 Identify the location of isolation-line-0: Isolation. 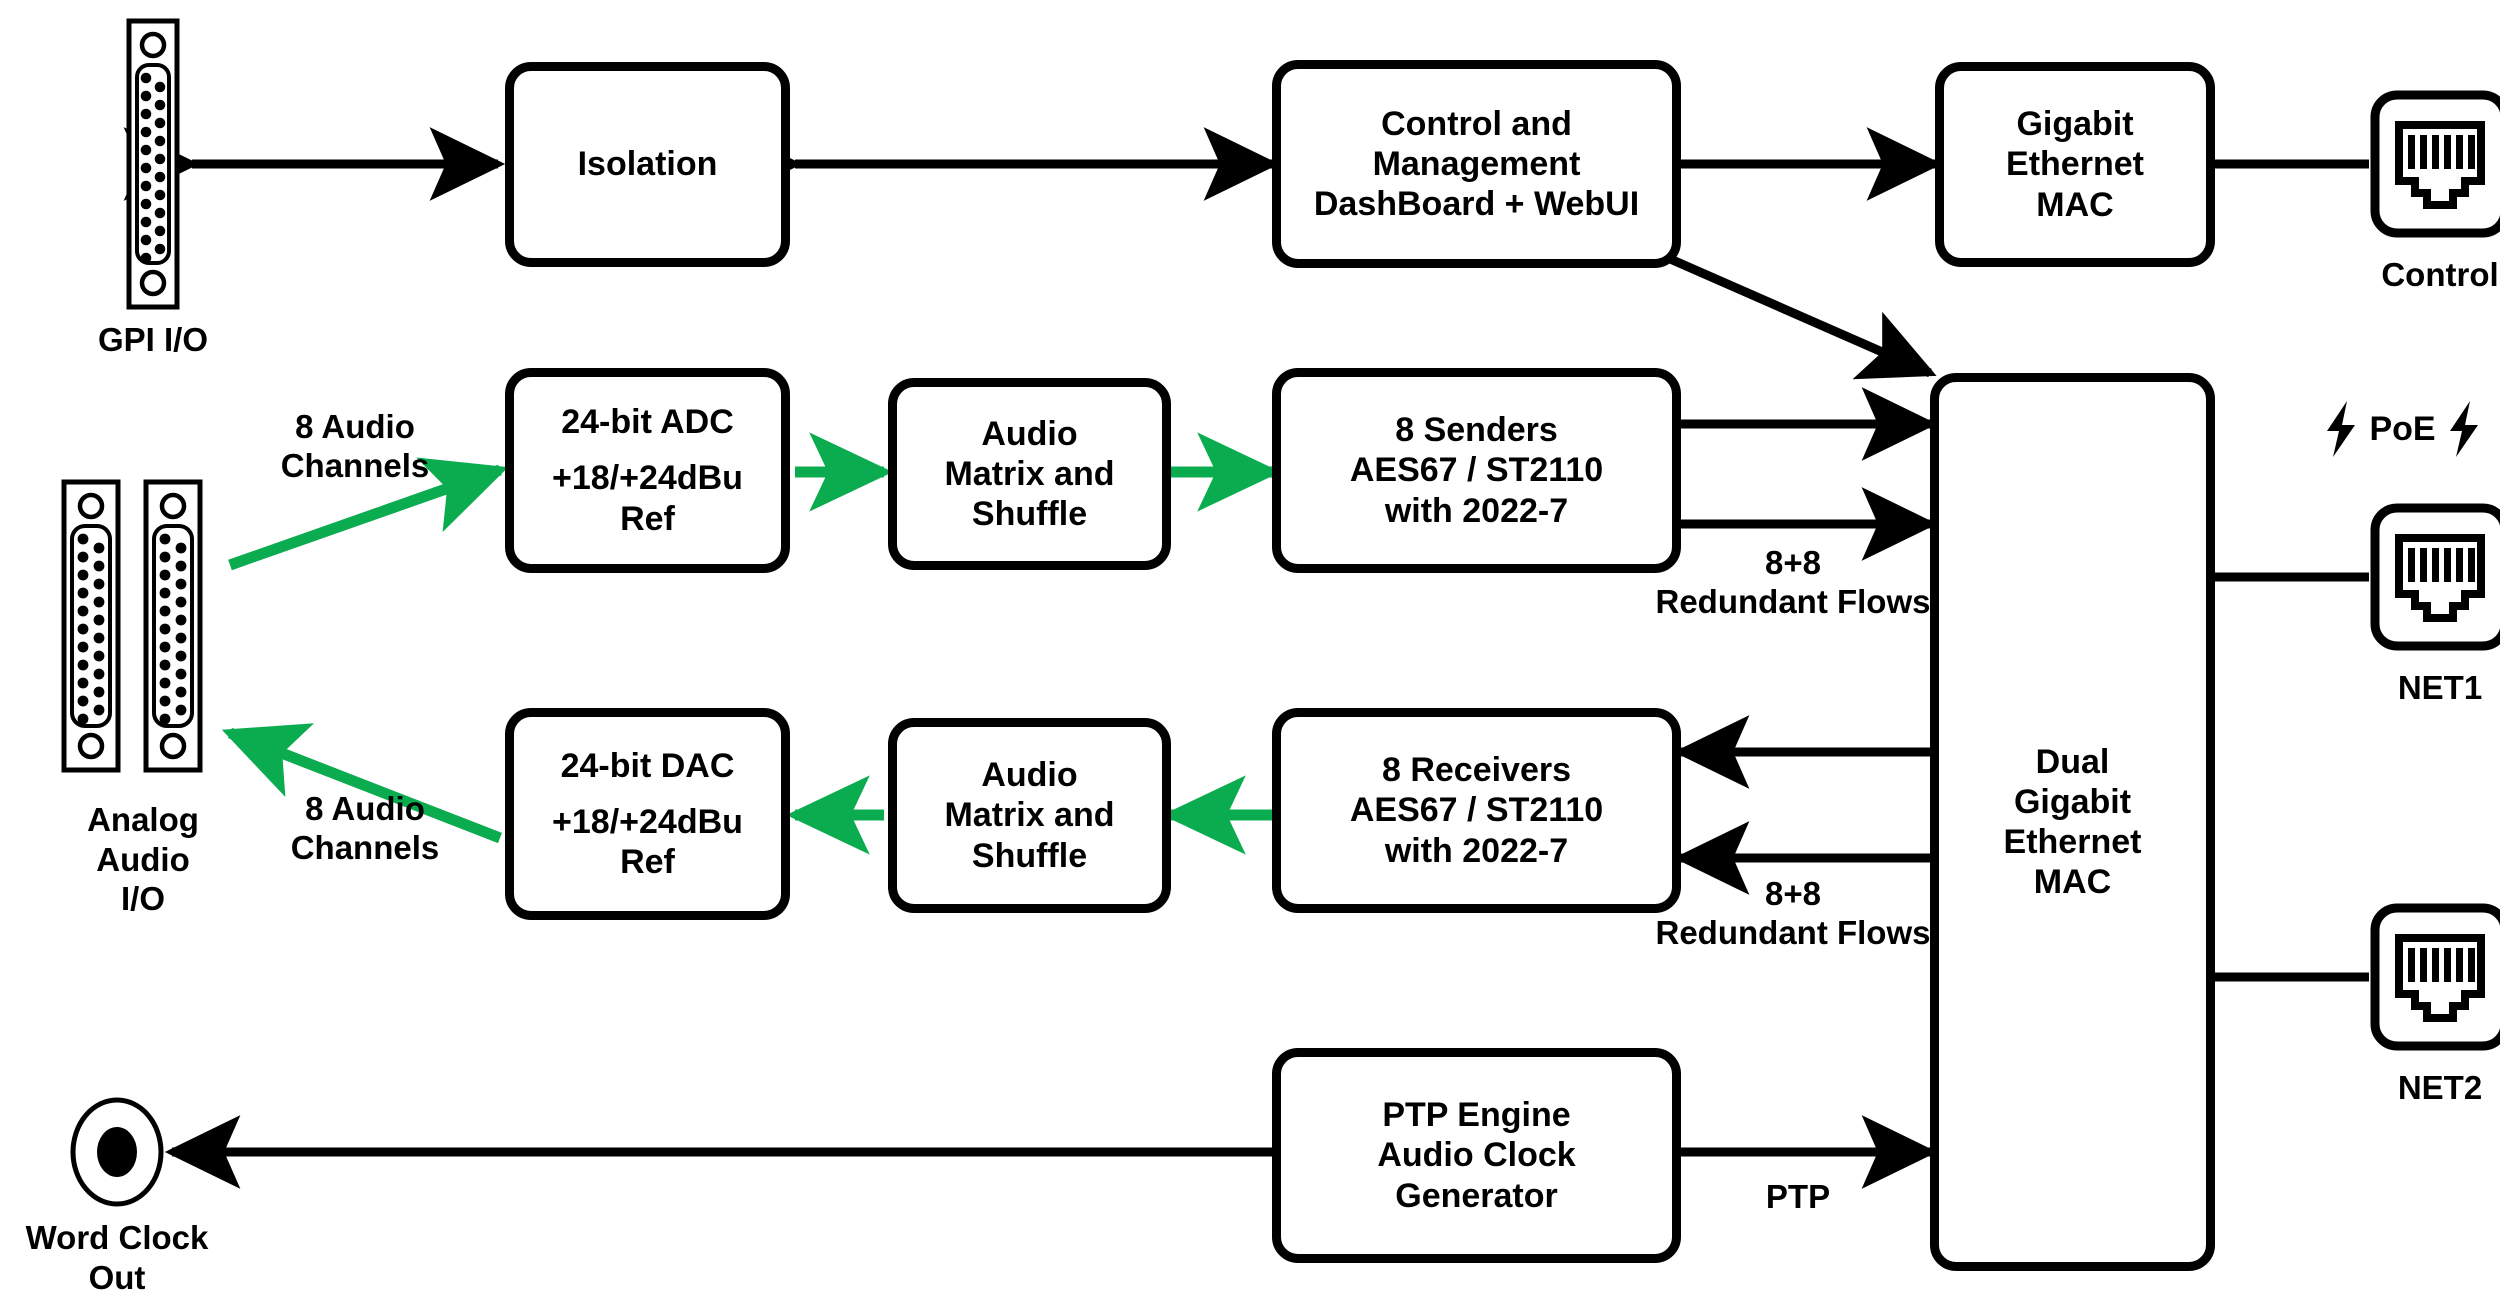
(647, 164).